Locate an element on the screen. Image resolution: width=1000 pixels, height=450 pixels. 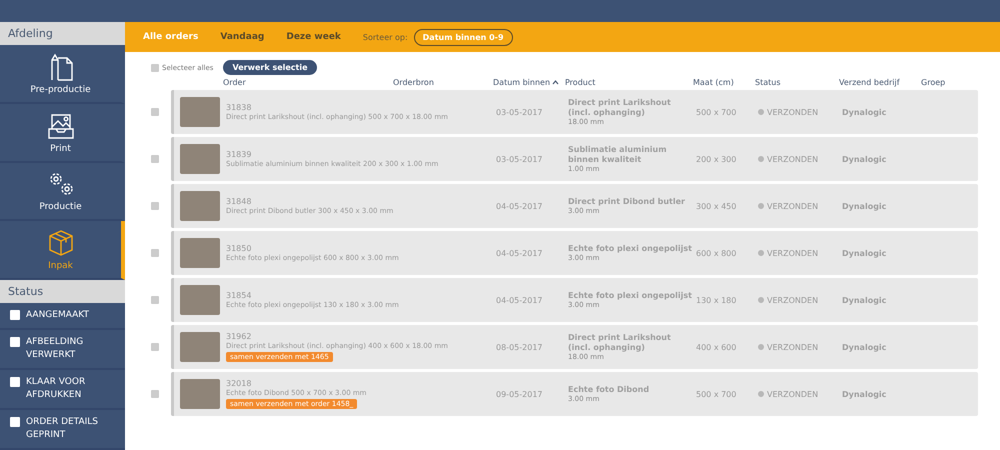
order-number: 31850 is located at coordinates (239, 248).